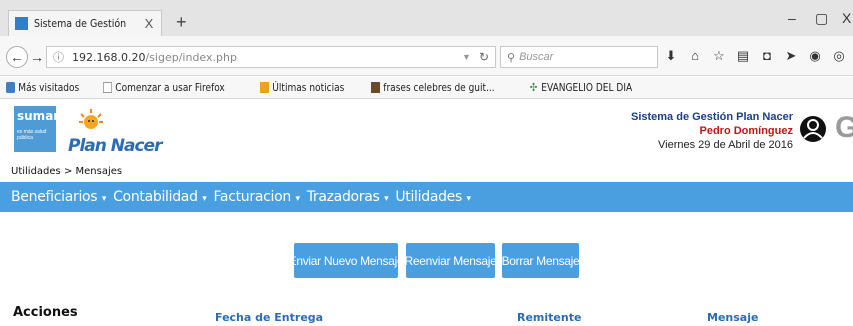 Image resolution: width=853 pixels, height=326 pixels. I want to click on page-icon, so click(108, 87).